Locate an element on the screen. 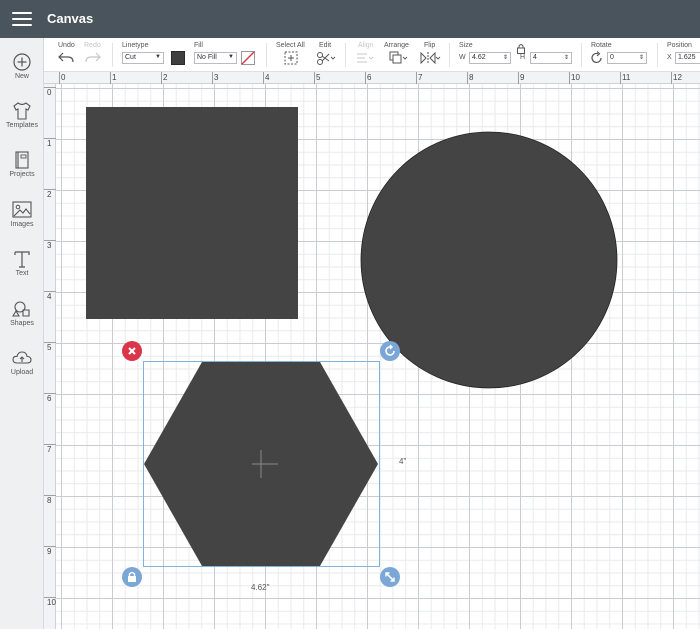 This screenshot has width=700, height=629. sidebar-item-label: Templates is located at coordinates (22, 125).